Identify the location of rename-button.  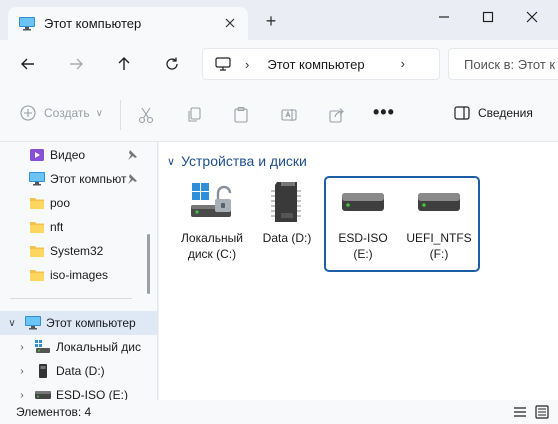
(289, 115).